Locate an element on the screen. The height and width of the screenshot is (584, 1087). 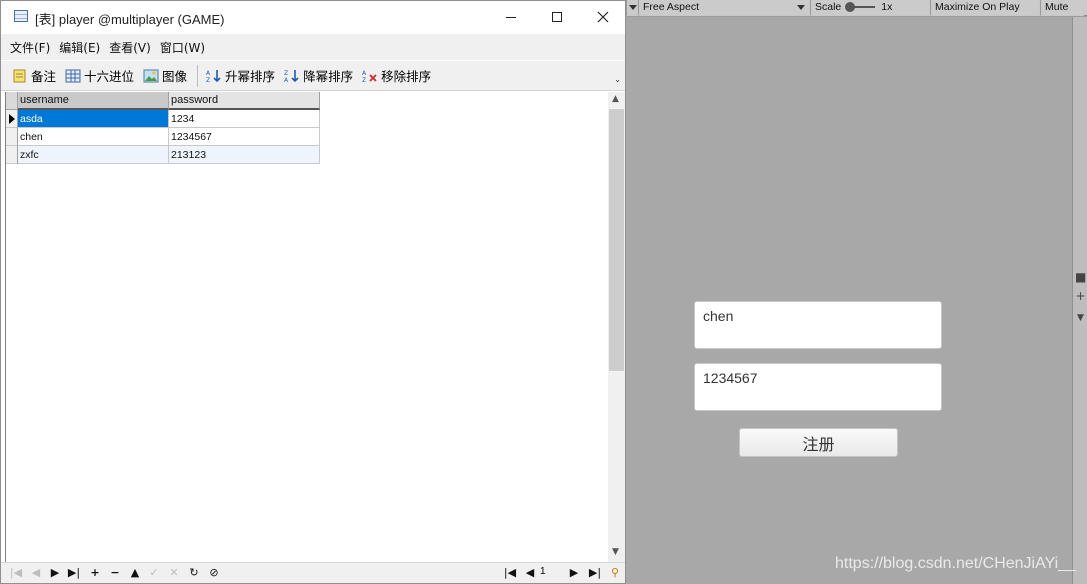
remove-sort-button: AZ 移除排序 is located at coordinates (396, 75).